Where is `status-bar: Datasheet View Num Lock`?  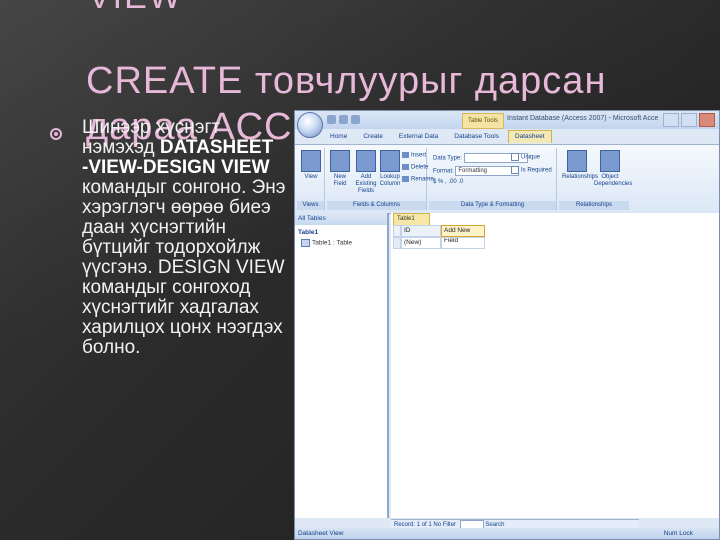 status-bar: Datasheet View Num Lock is located at coordinates (507, 533).